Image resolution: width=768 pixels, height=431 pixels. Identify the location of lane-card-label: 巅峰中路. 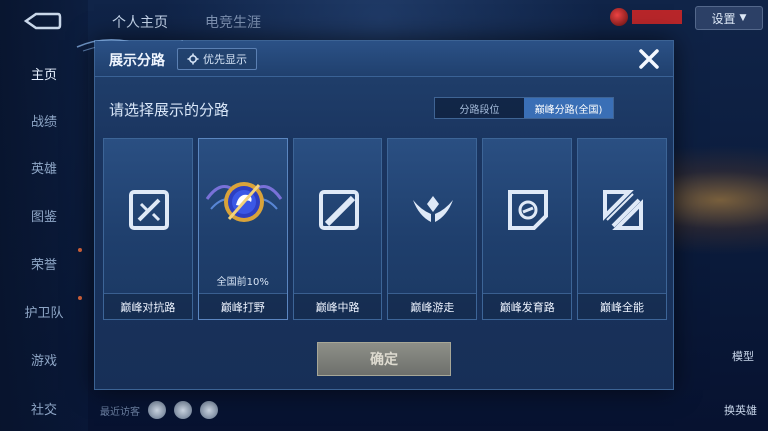
(337, 306).